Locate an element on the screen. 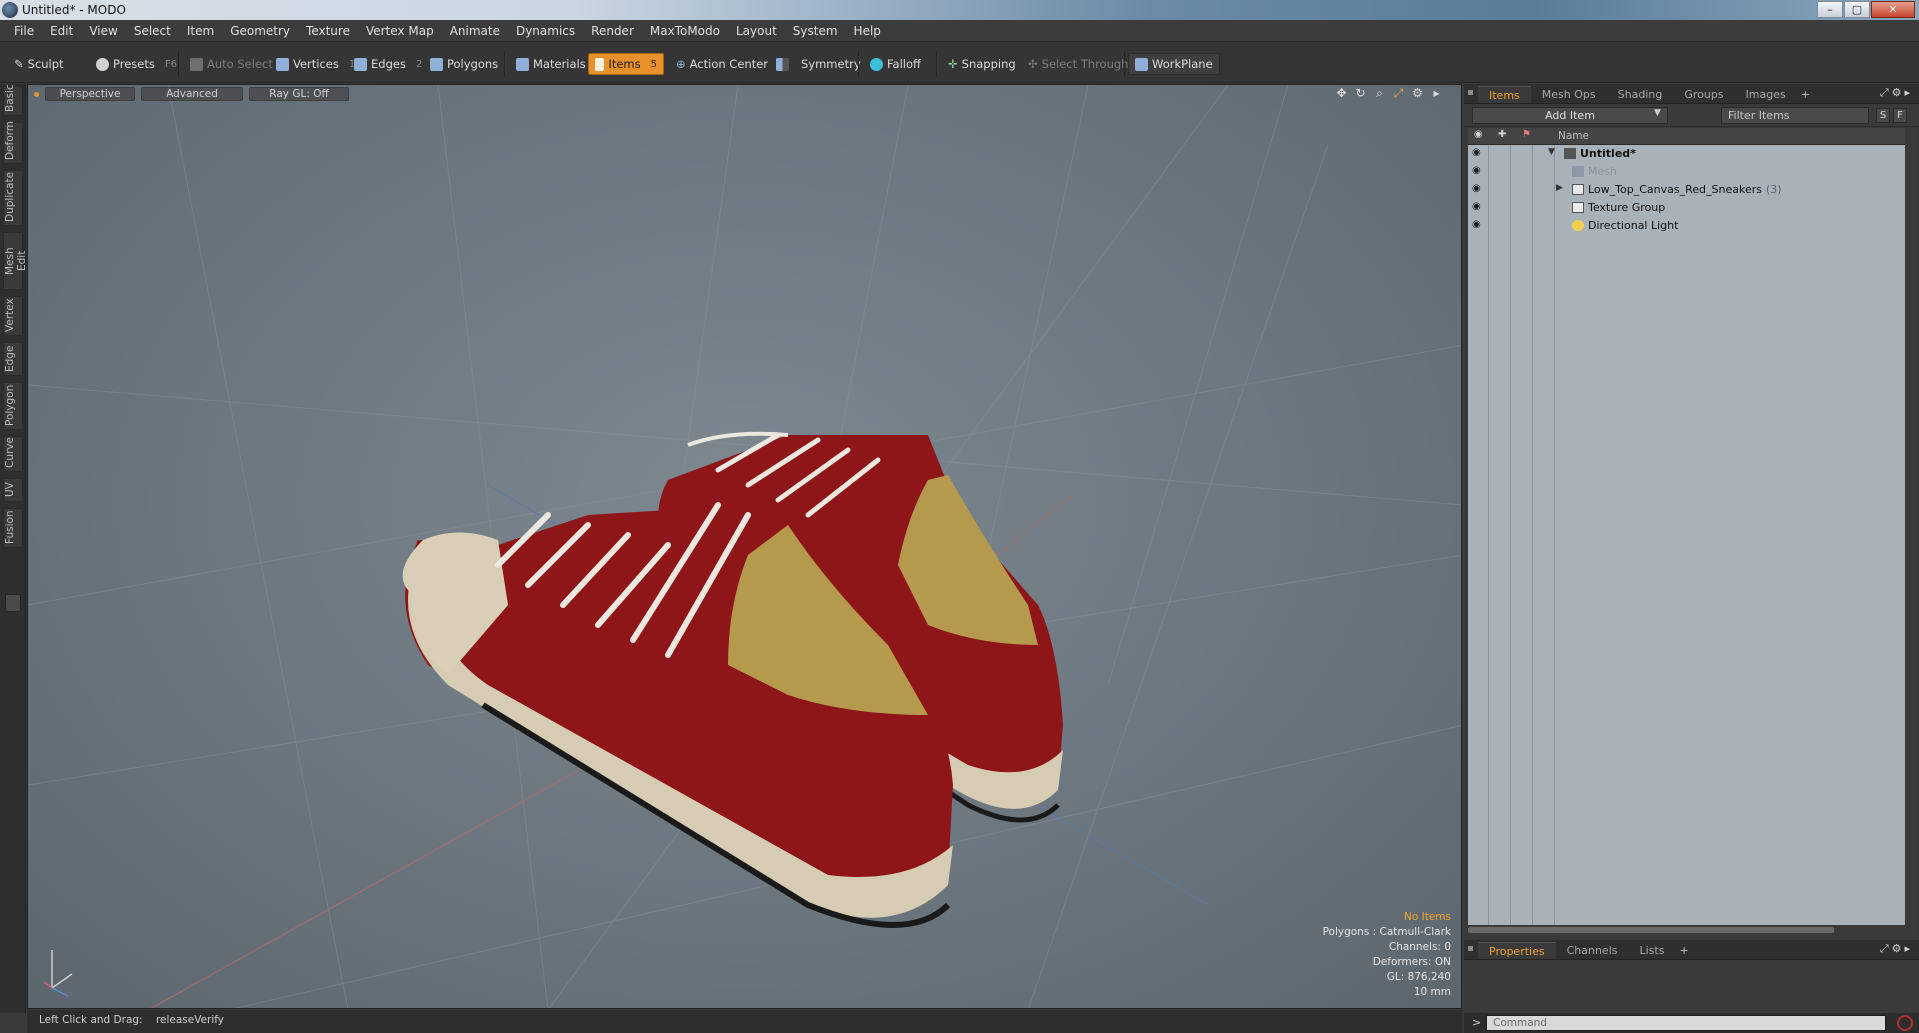  symmetry-button: Symmetry is located at coordinates (818, 64).